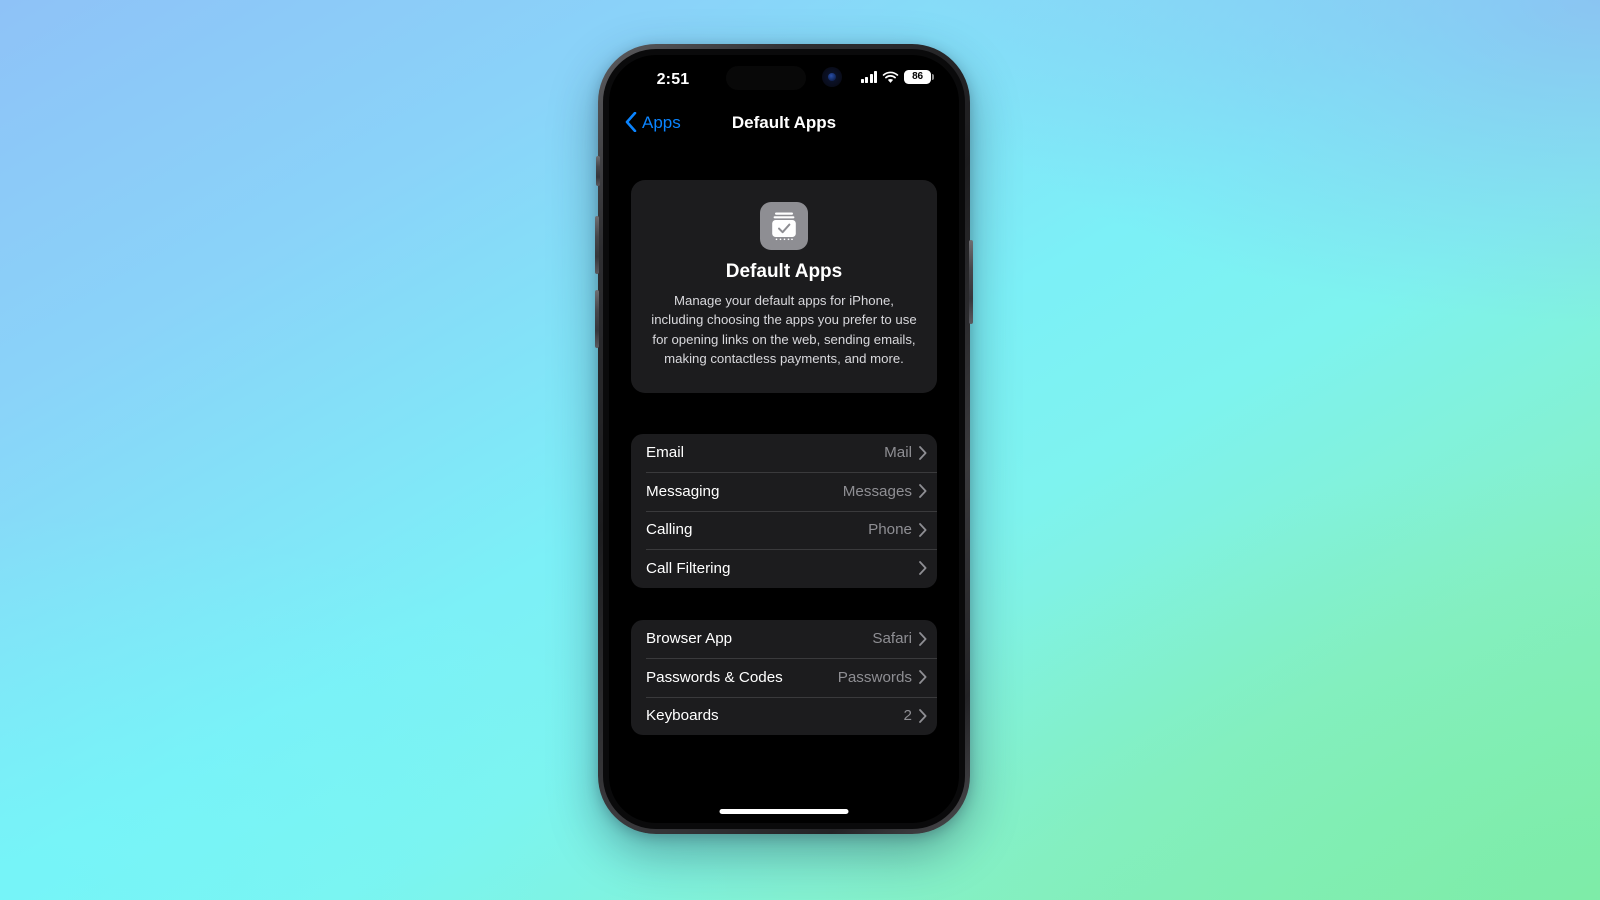  I want to click on row-value: Mail, so click(898, 453).